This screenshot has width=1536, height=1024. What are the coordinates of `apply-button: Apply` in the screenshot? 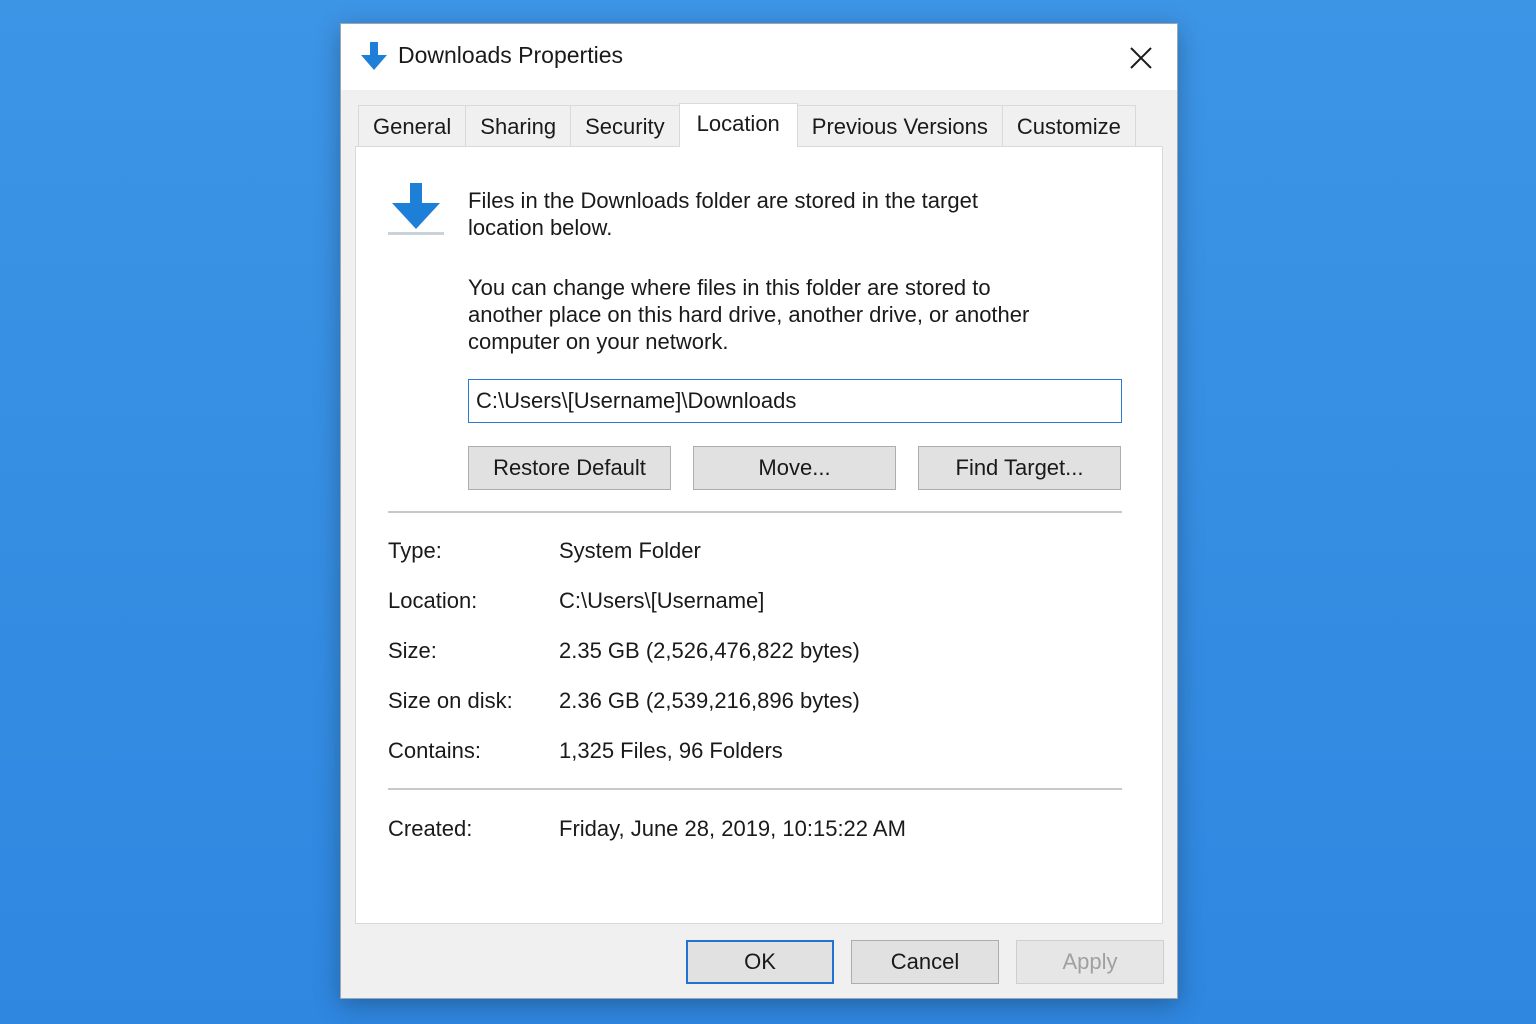 It's located at (1090, 962).